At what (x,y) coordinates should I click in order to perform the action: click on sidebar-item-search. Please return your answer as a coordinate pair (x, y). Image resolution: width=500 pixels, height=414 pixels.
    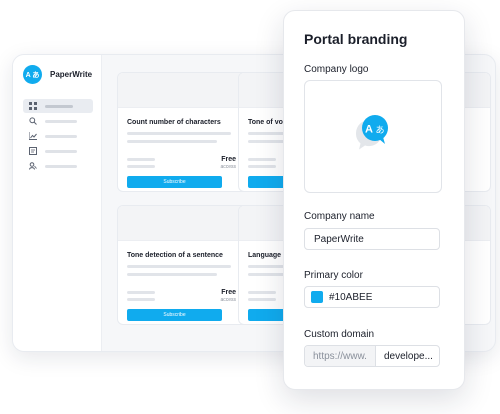
    Looking at the image, I should click on (58, 121).